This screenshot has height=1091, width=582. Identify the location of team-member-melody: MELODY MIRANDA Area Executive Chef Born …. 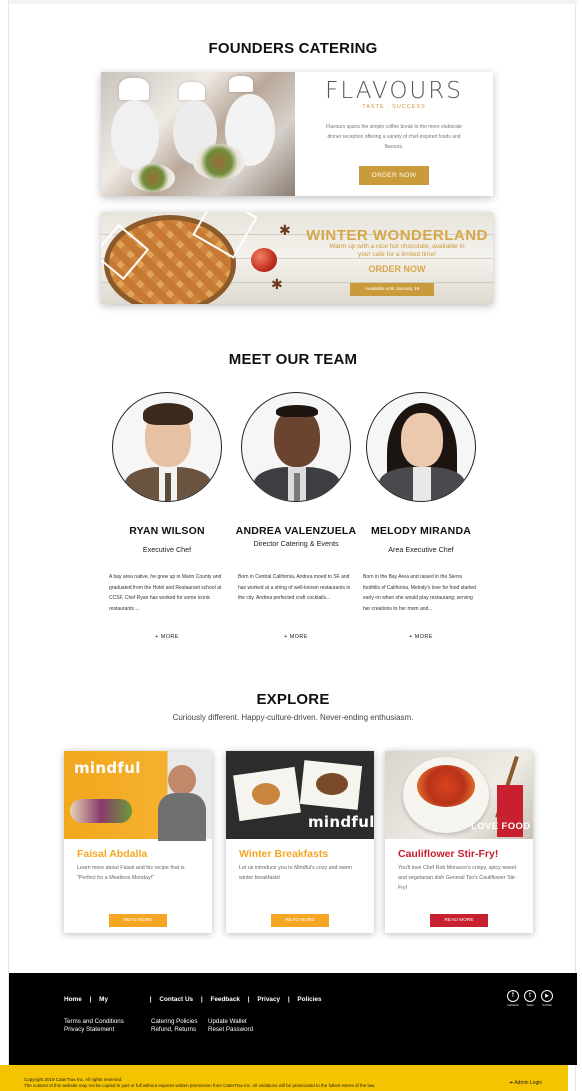
(421, 516).